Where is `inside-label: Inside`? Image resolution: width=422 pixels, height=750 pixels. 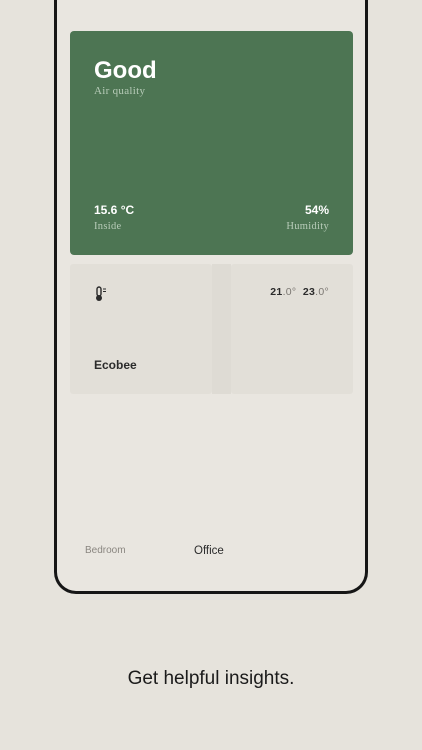 inside-label: Inside is located at coordinates (108, 226).